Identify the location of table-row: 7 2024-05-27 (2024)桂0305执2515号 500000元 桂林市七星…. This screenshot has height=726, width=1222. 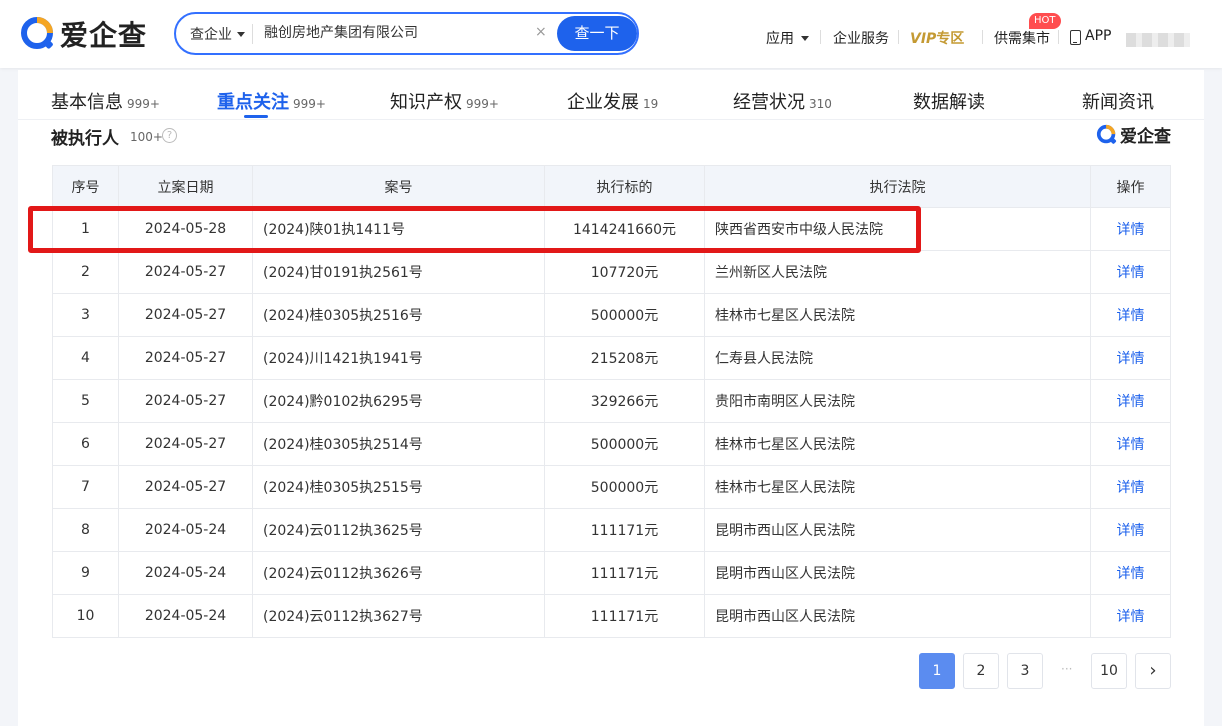
(611, 487).